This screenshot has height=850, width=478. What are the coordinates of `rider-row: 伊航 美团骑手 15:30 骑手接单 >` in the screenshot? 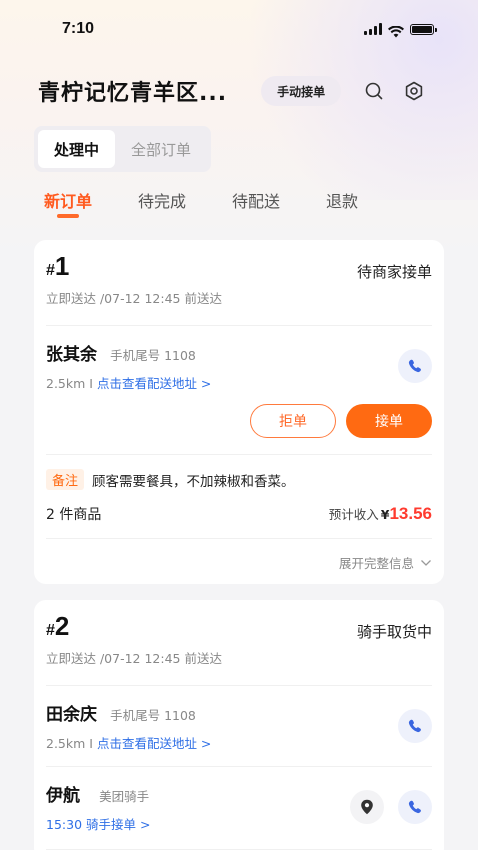 It's located at (239, 799).